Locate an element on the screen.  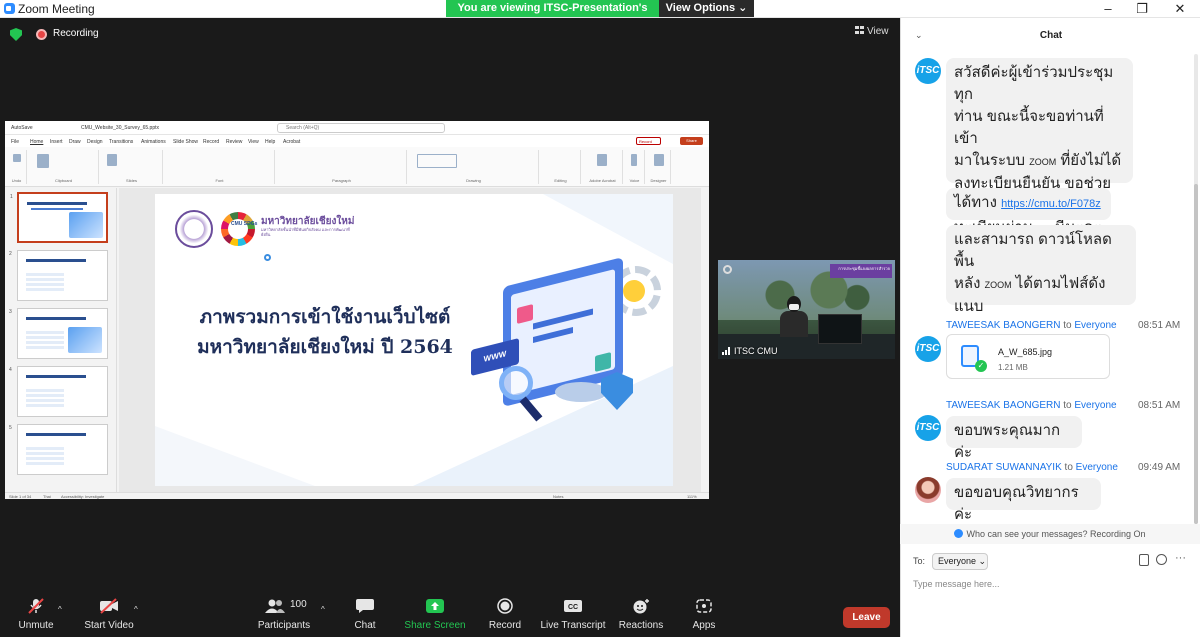
user-avatar is located at coordinates (928, 490).